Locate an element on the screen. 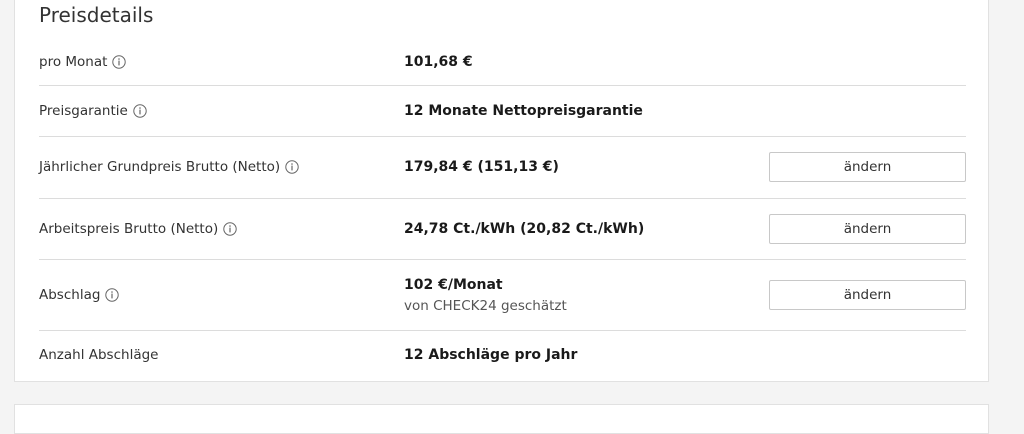 The height and width of the screenshot is (434, 1024). row-subvalue: von CHECK24 geschätzt is located at coordinates (485, 306).